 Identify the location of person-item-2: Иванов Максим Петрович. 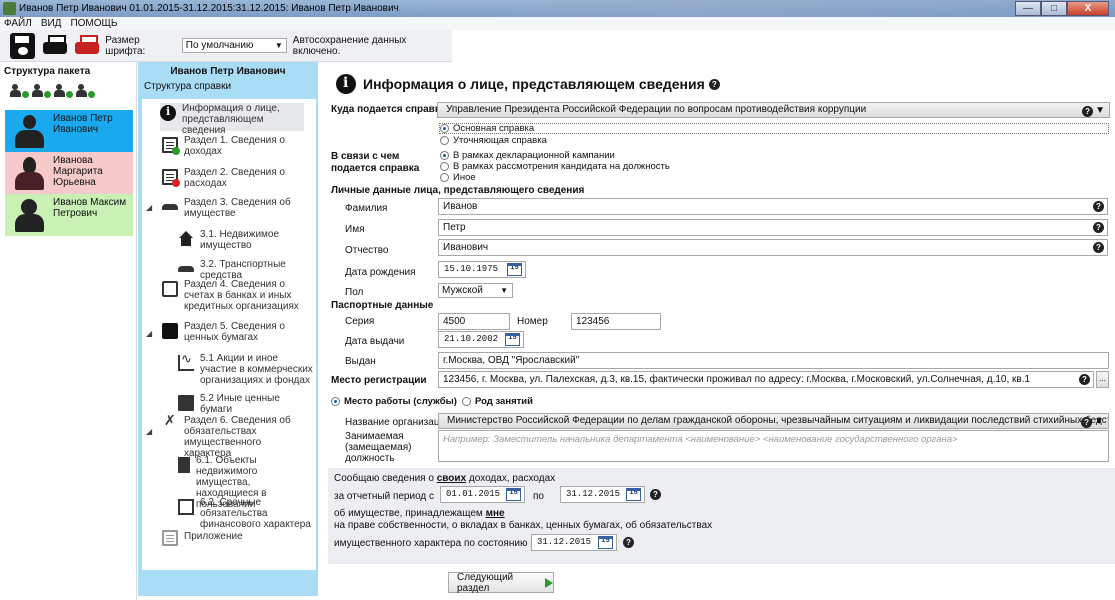
(69, 215).